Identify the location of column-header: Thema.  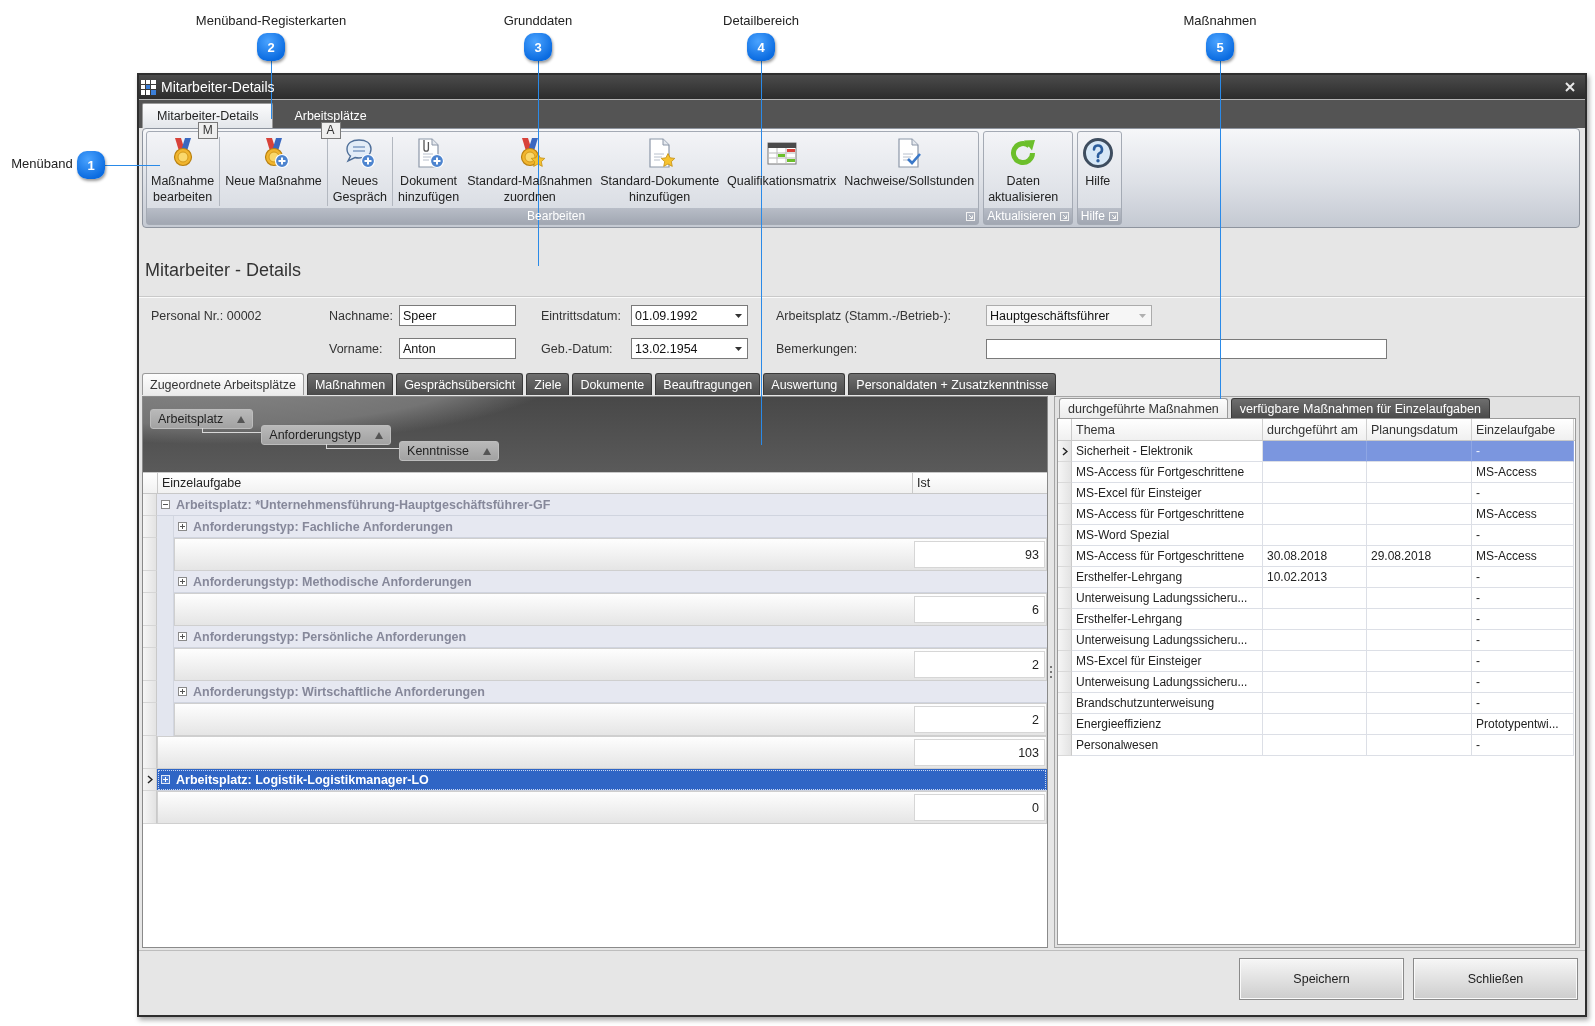
(1167, 429).